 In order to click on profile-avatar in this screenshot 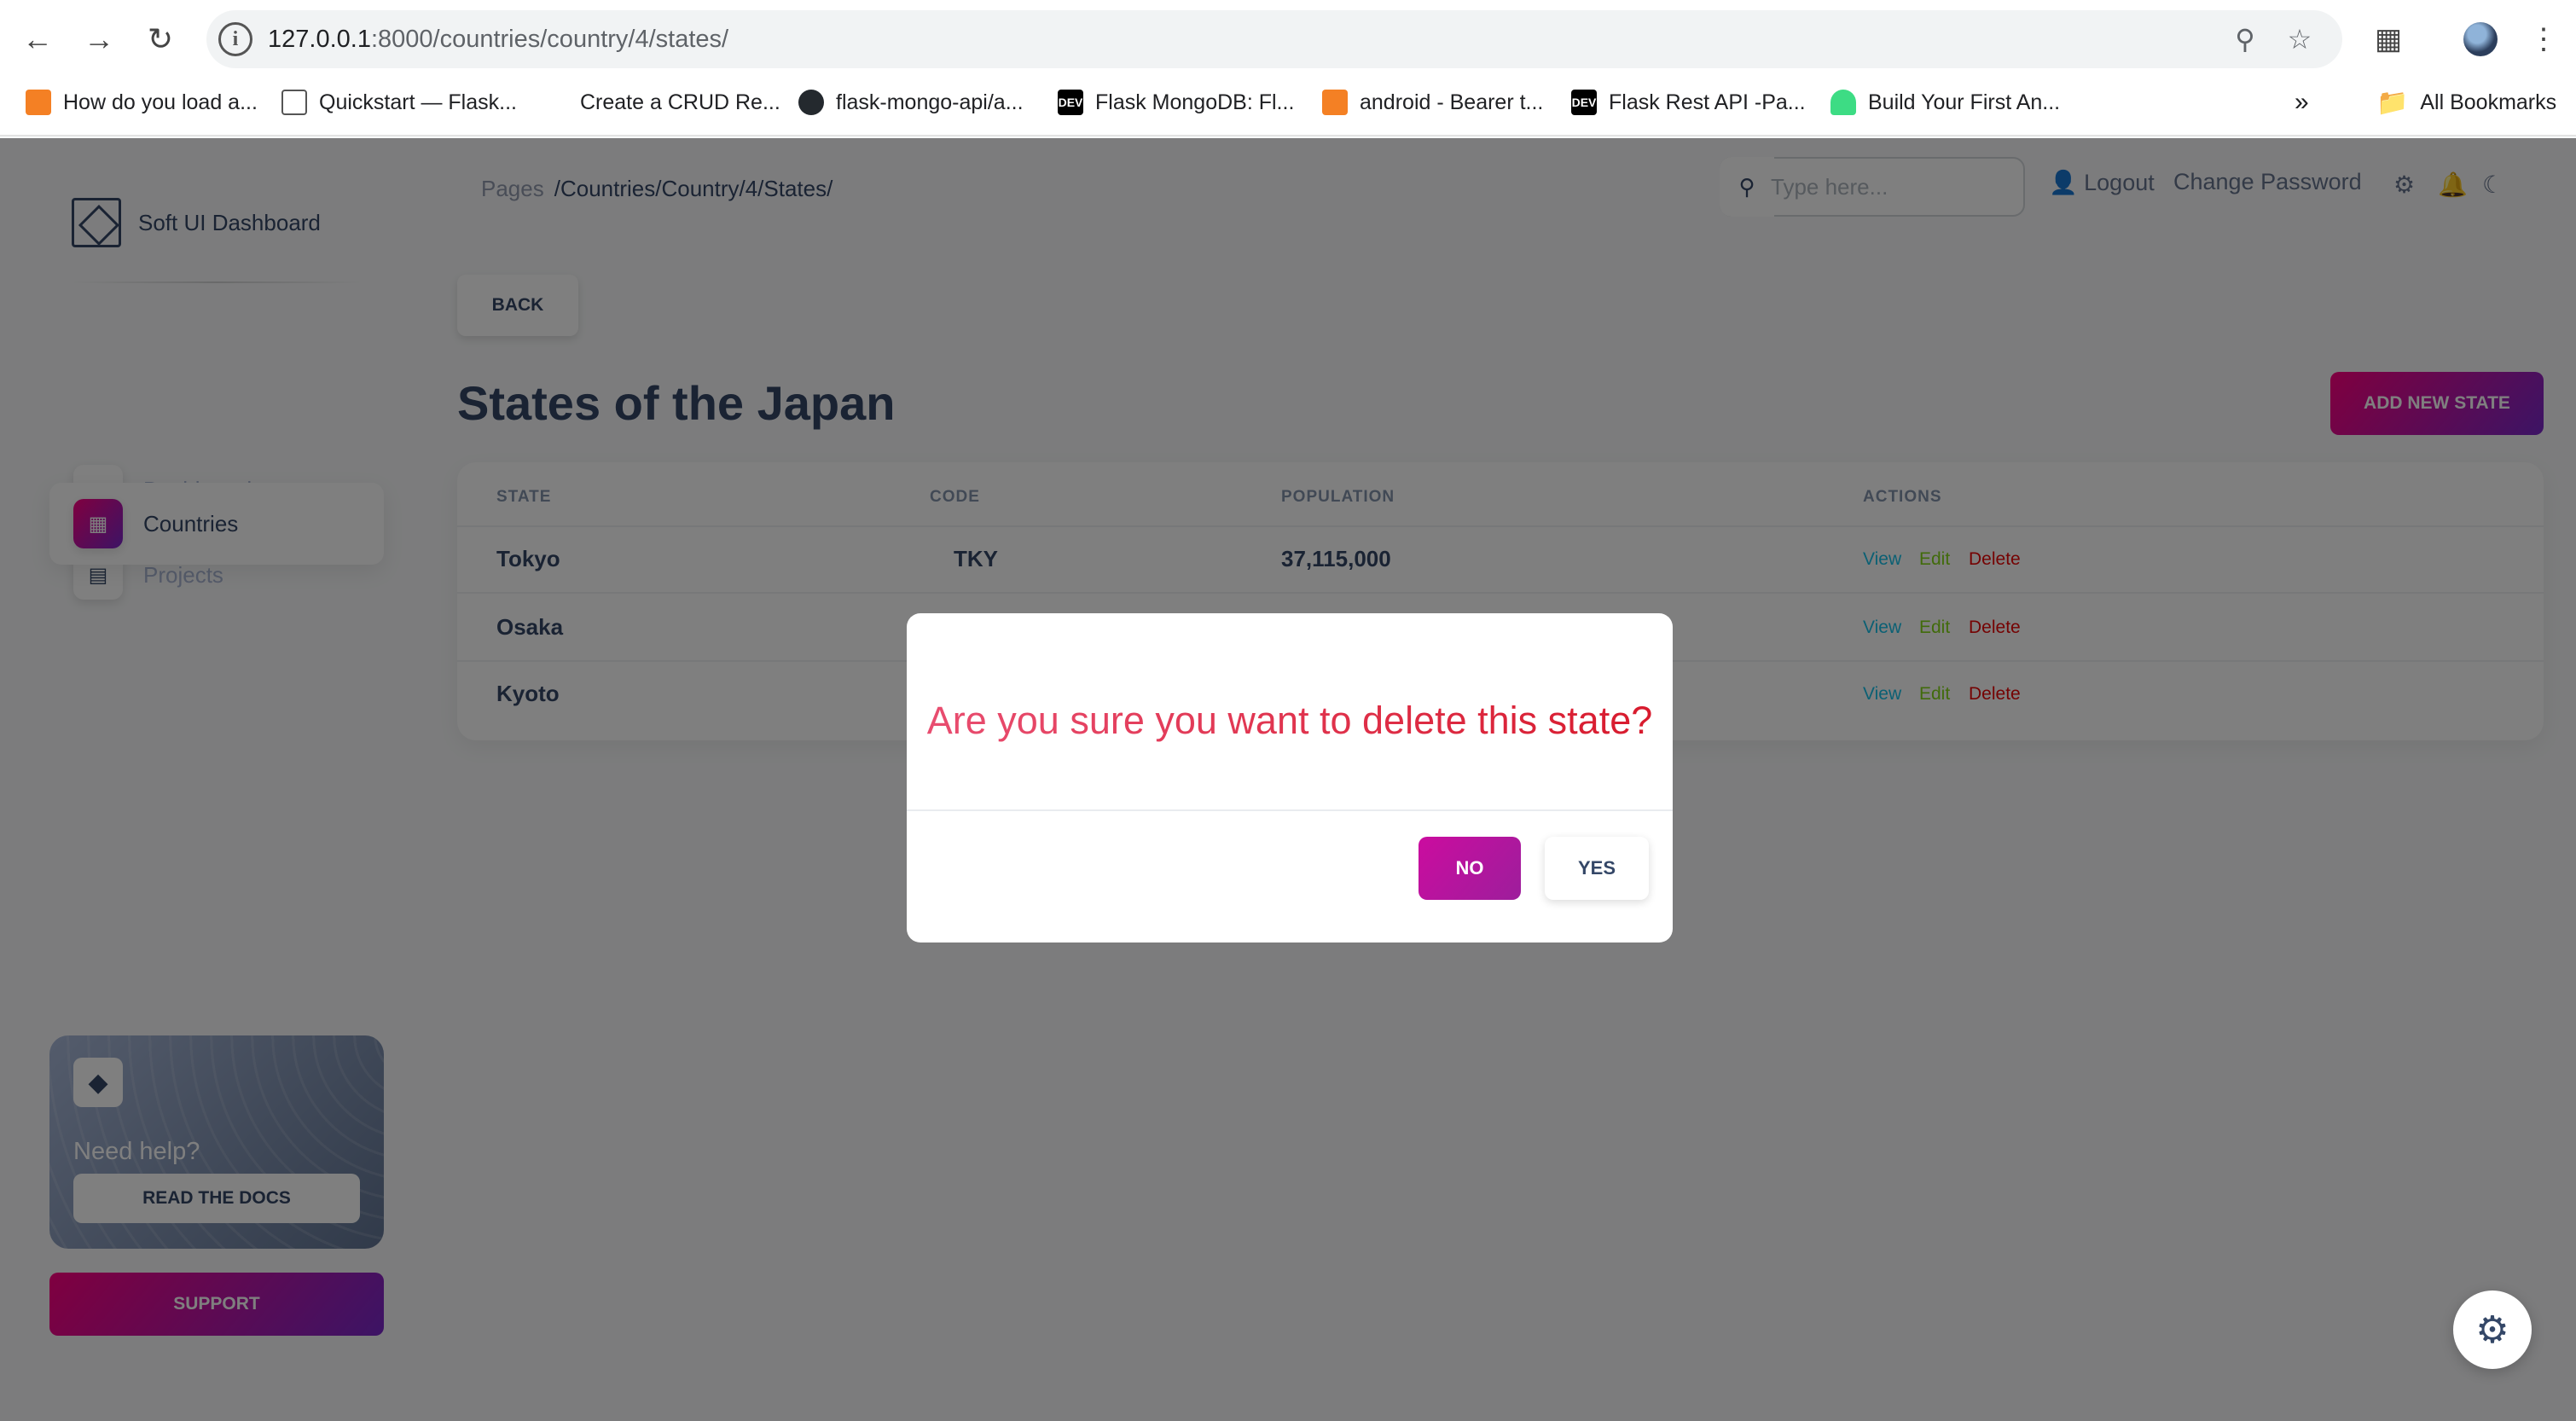, I will do `click(2480, 39)`.